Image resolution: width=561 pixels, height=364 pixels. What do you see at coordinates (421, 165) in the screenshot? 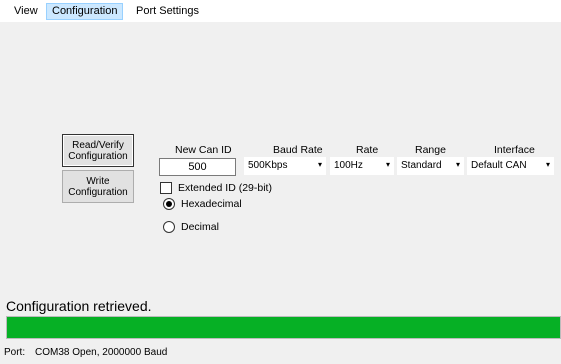
I see `range-value: Standard` at bounding box center [421, 165].